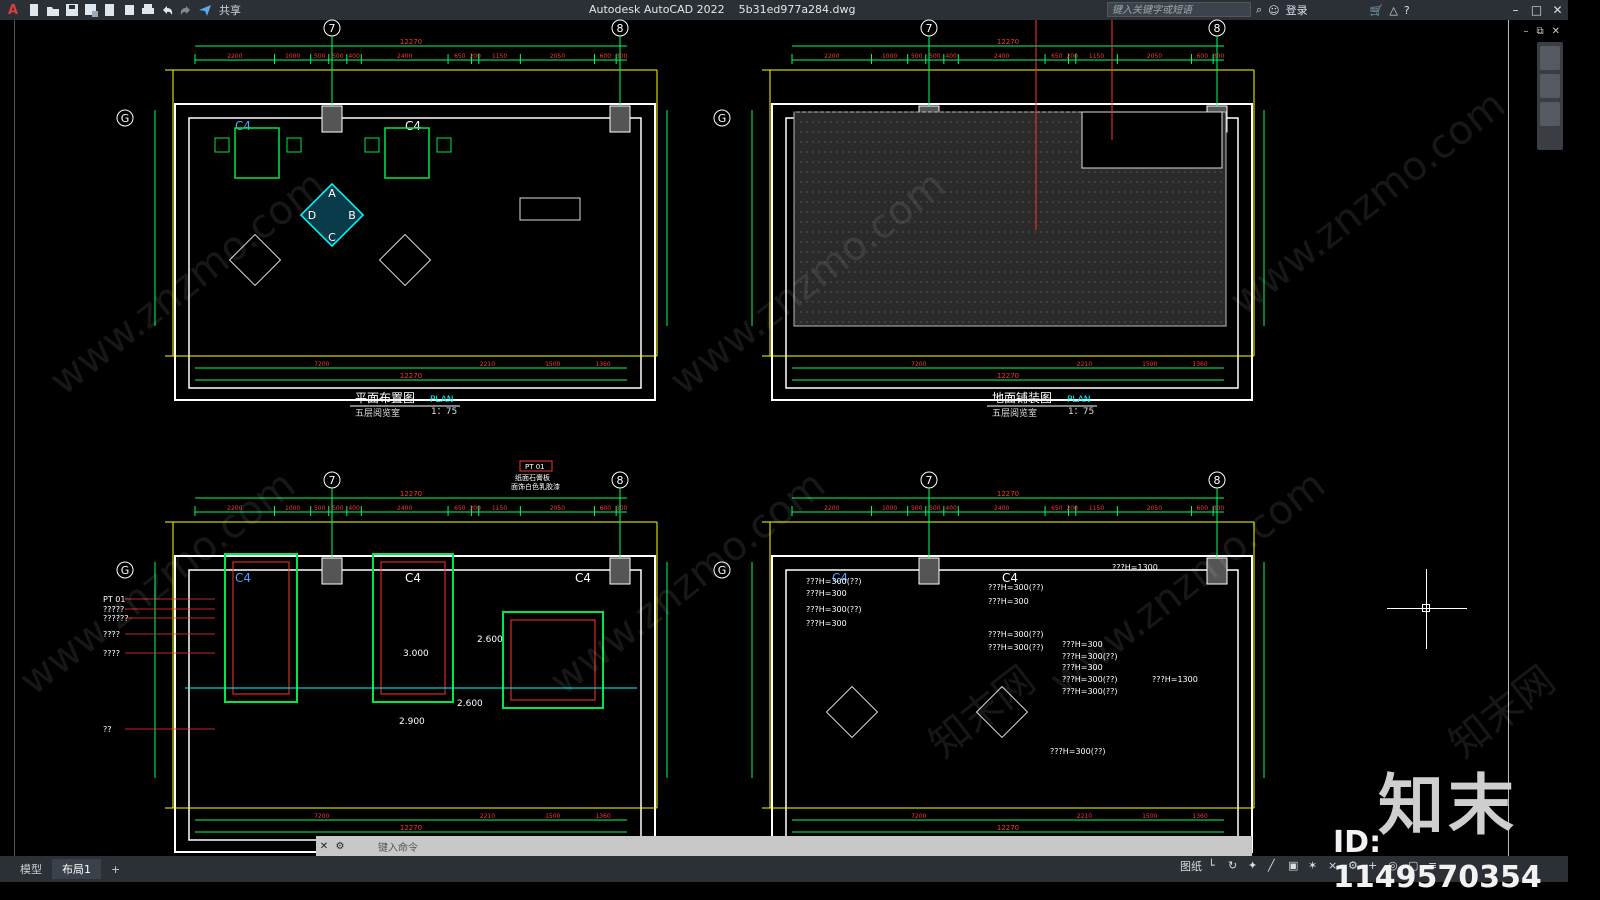  Describe the element at coordinates (115, 869) in the screenshot. I see `tab-add: +` at that location.